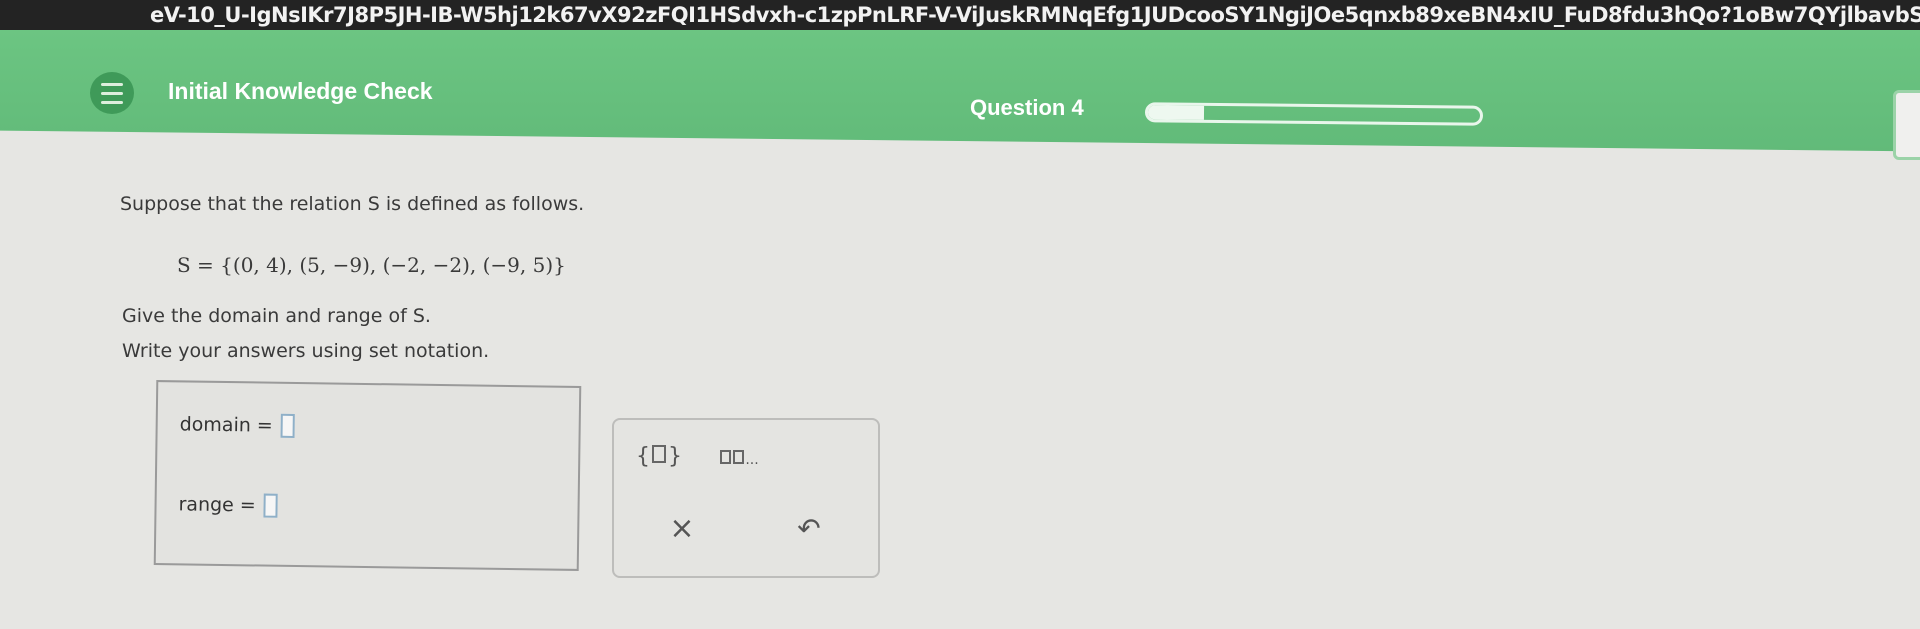  I want to click on page-title: Initial Knowledge Check, so click(300, 91).